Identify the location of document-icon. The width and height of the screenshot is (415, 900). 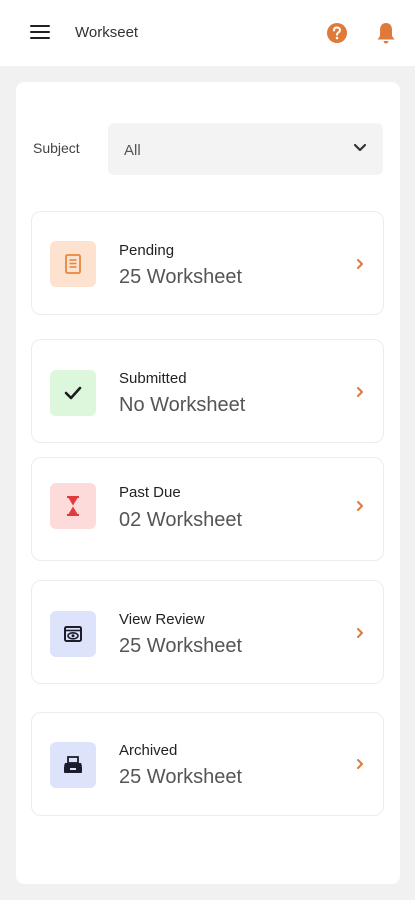
(73, 264).